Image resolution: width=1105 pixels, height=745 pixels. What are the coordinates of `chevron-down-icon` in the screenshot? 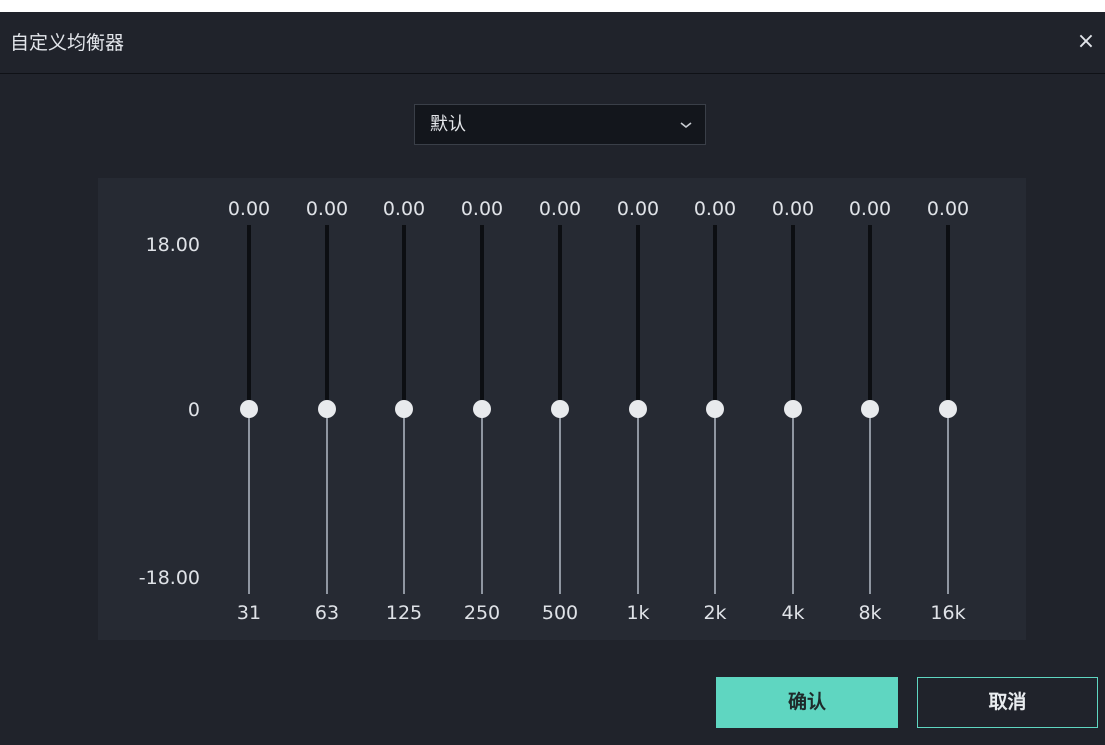 It's located at (686, 125).